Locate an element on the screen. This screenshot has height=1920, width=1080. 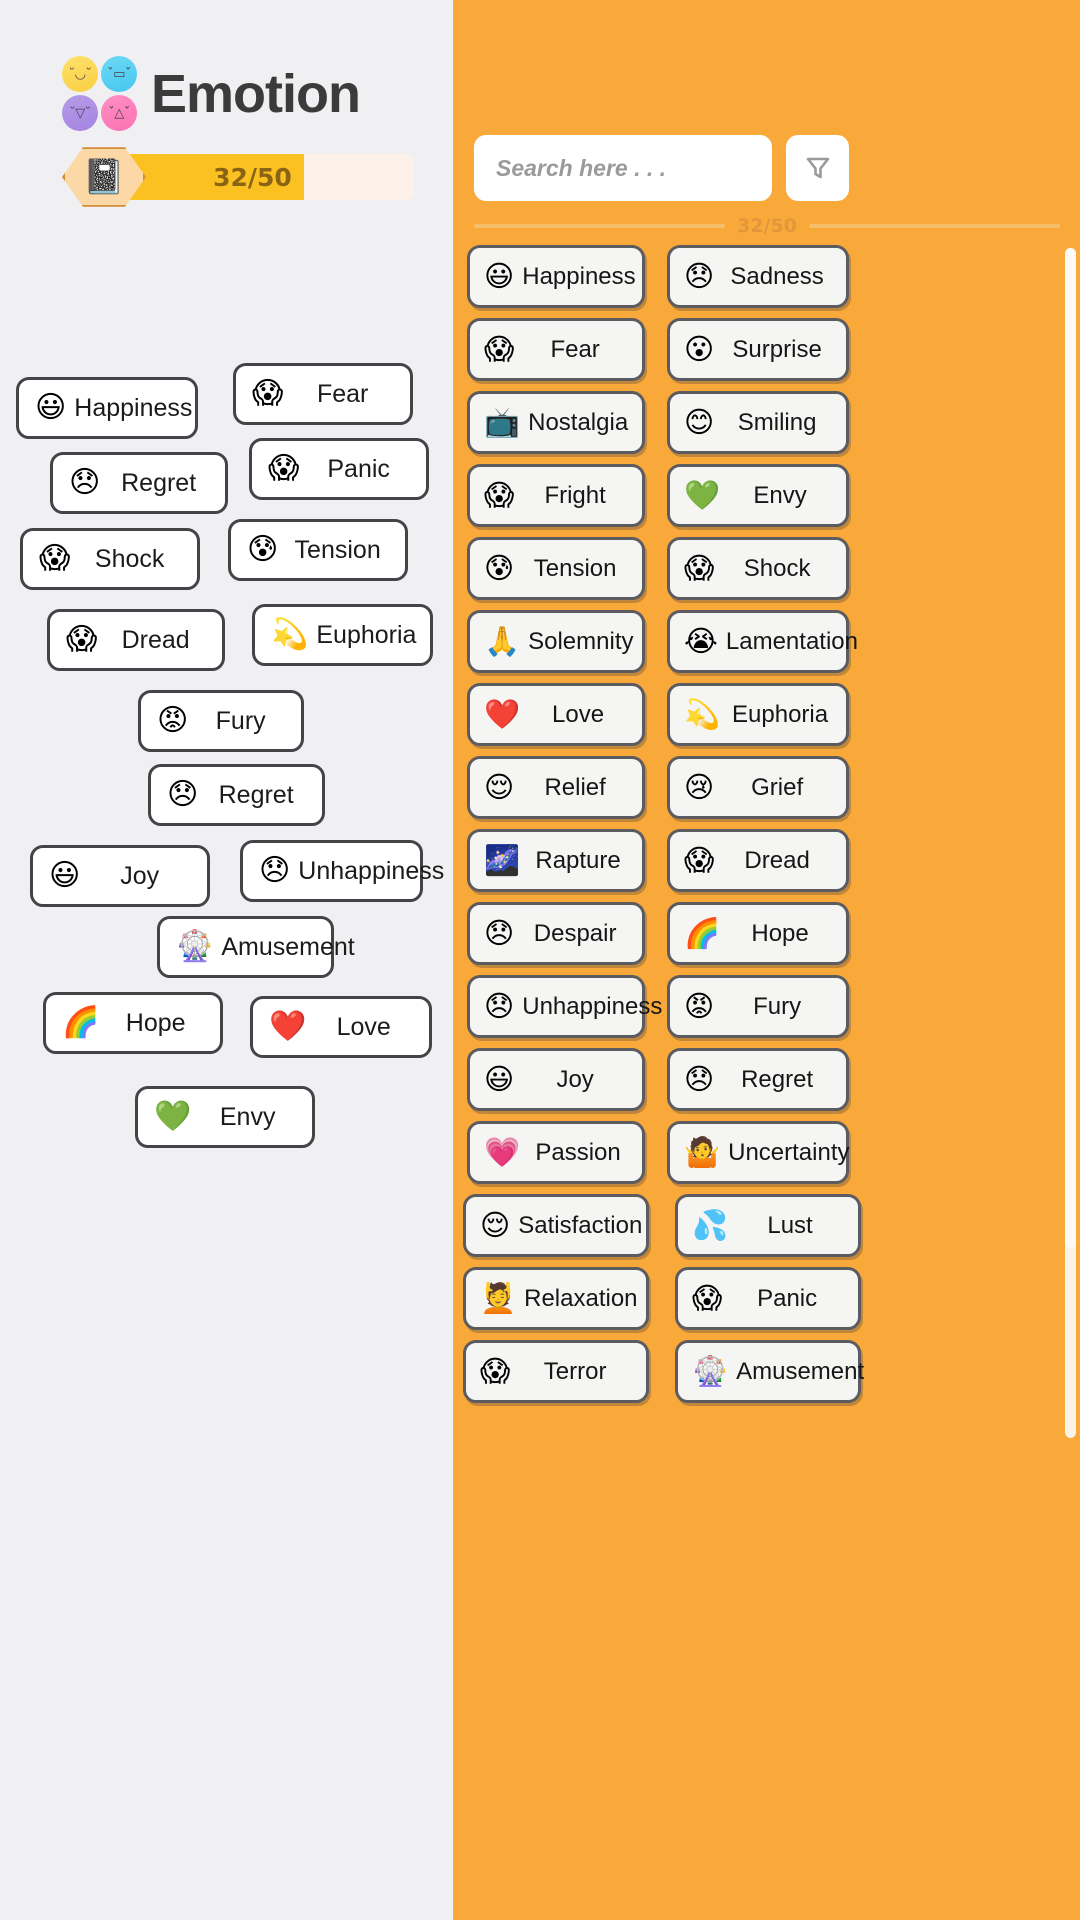
collected-emotion-chip: ❤️ Love is located at coordinates (341, 1027).